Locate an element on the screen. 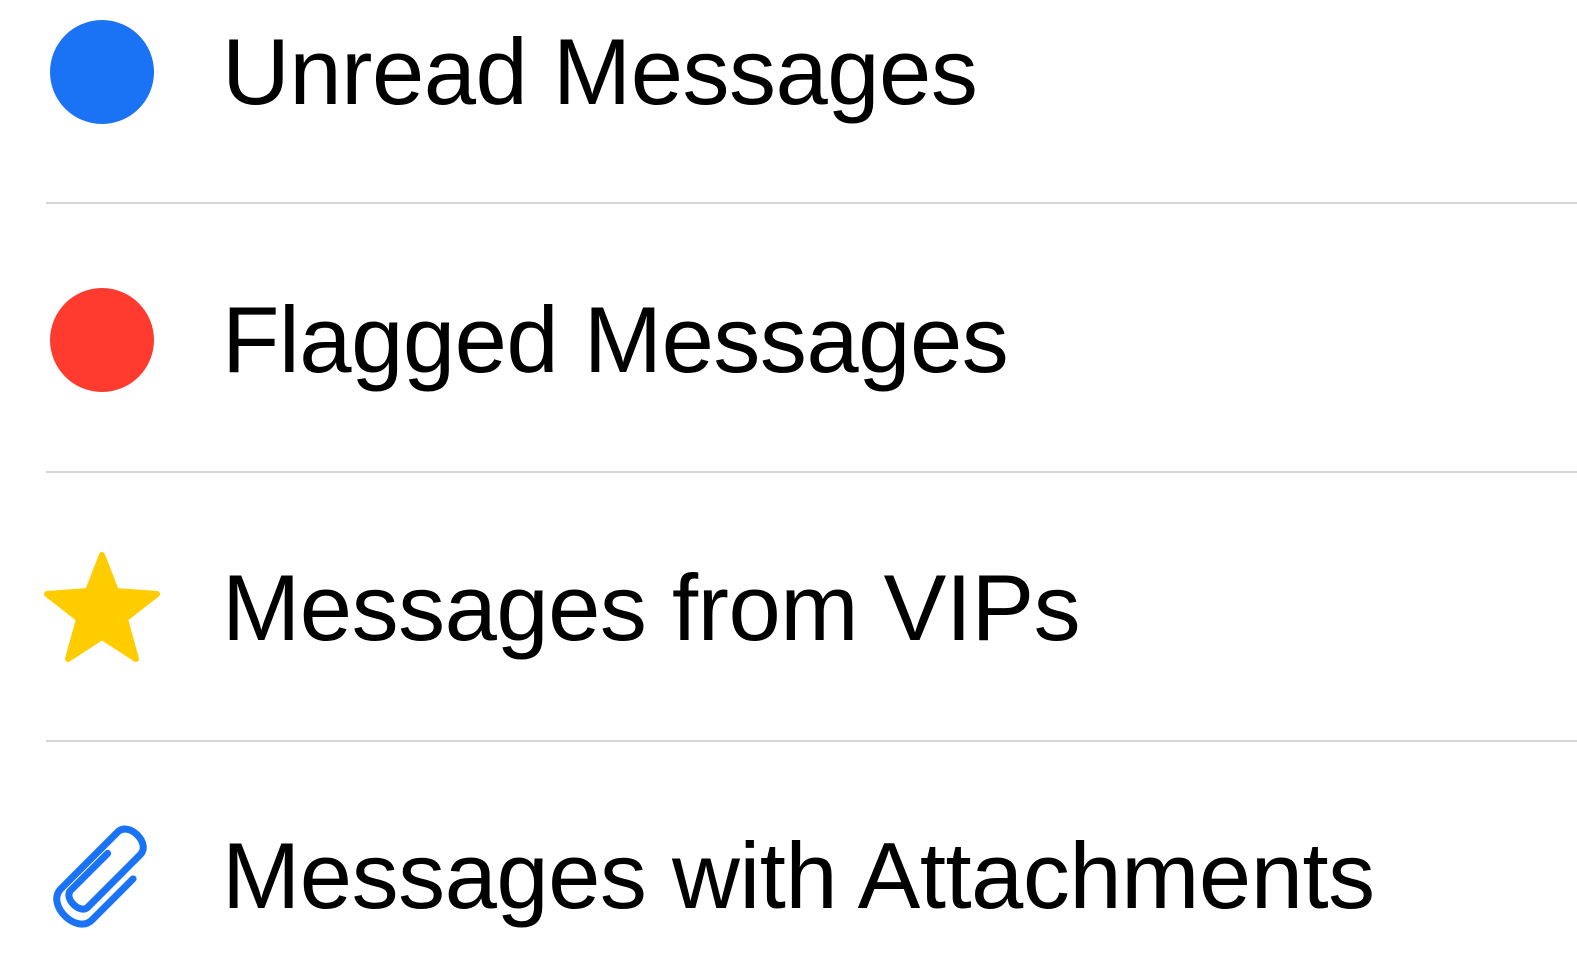  filter-flagged-messages: Flagged Messages is located at coordinates (788, 340).